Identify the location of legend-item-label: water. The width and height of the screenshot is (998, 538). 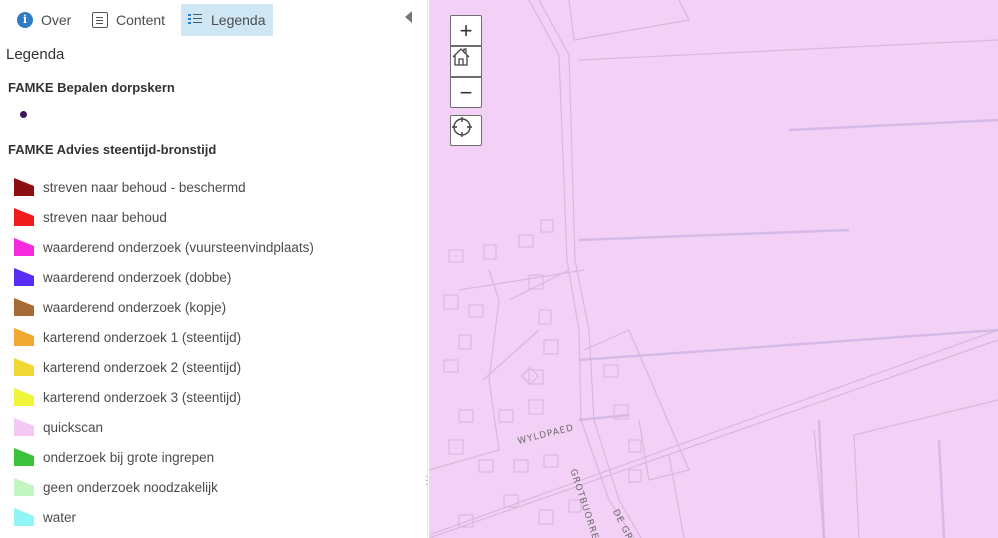
(60, 517).